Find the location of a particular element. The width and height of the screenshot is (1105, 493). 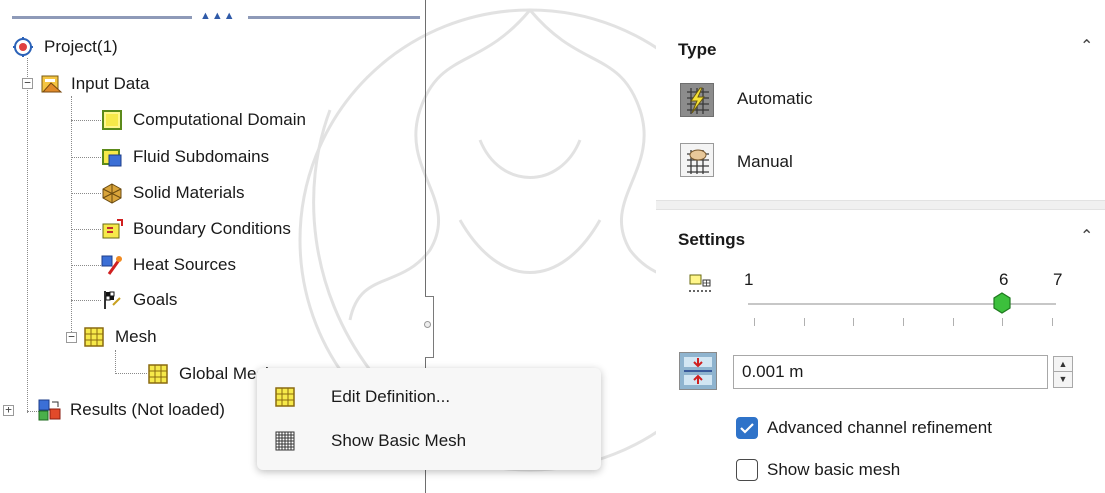

menu-item-label: Show Basic Mesh is located at coordinates (399, 440).